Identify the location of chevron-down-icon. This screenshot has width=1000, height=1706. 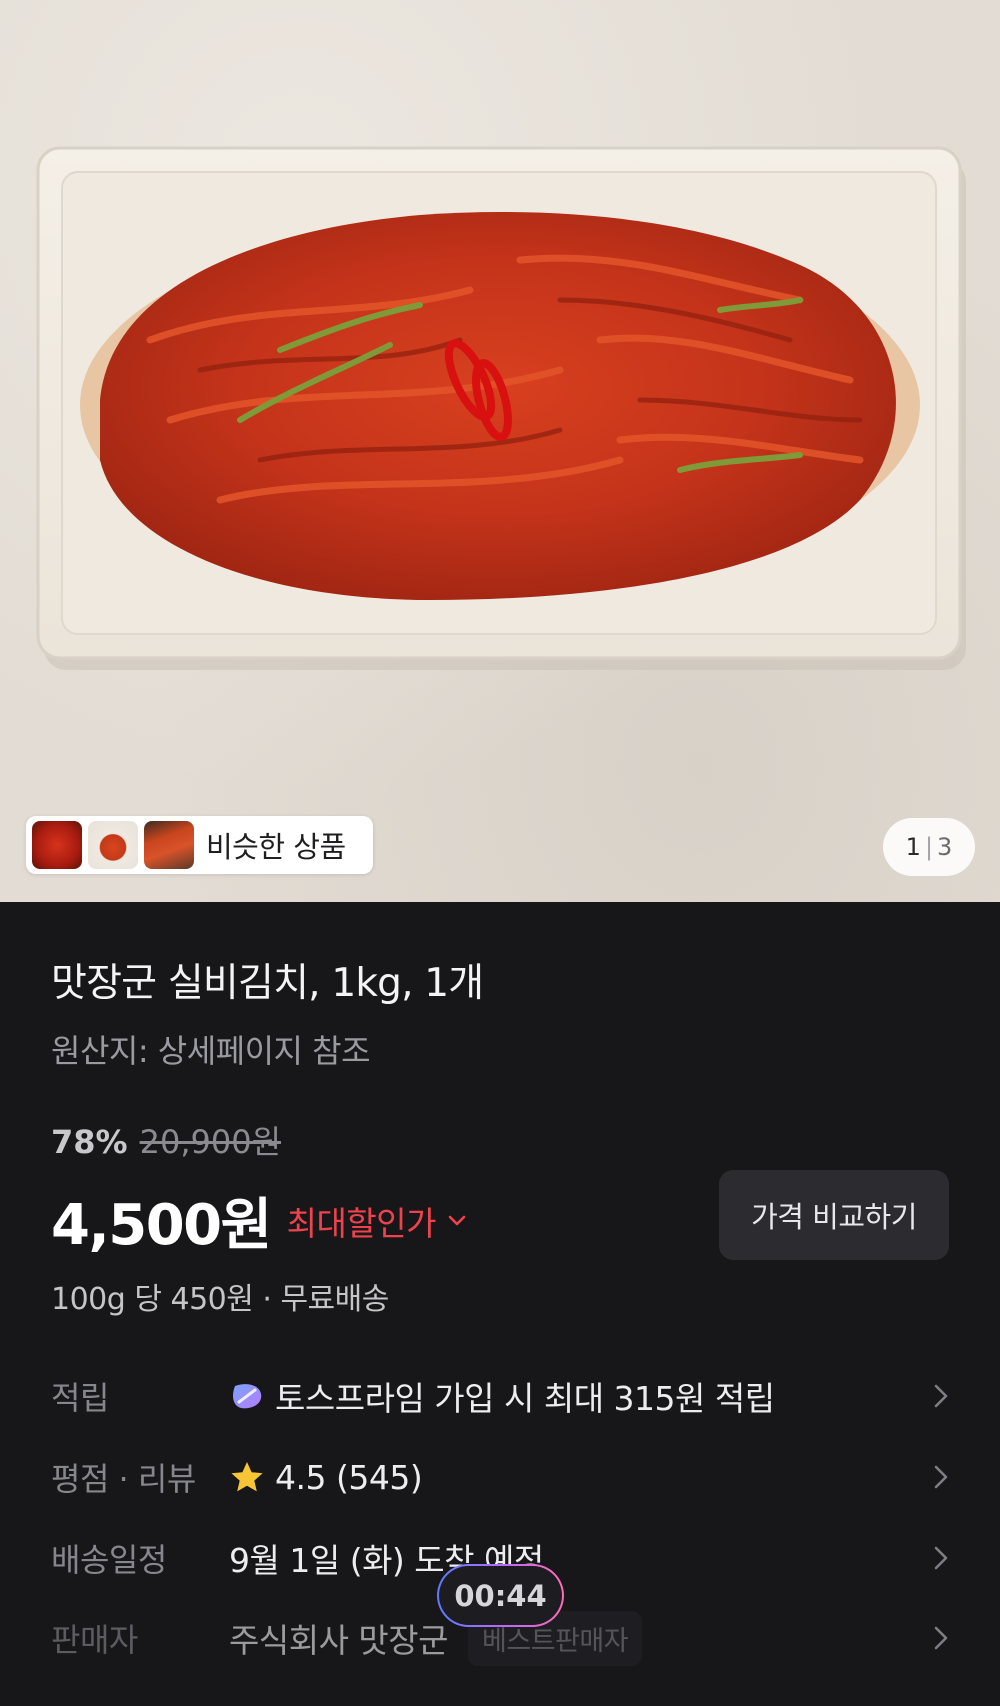
(457, 1220).